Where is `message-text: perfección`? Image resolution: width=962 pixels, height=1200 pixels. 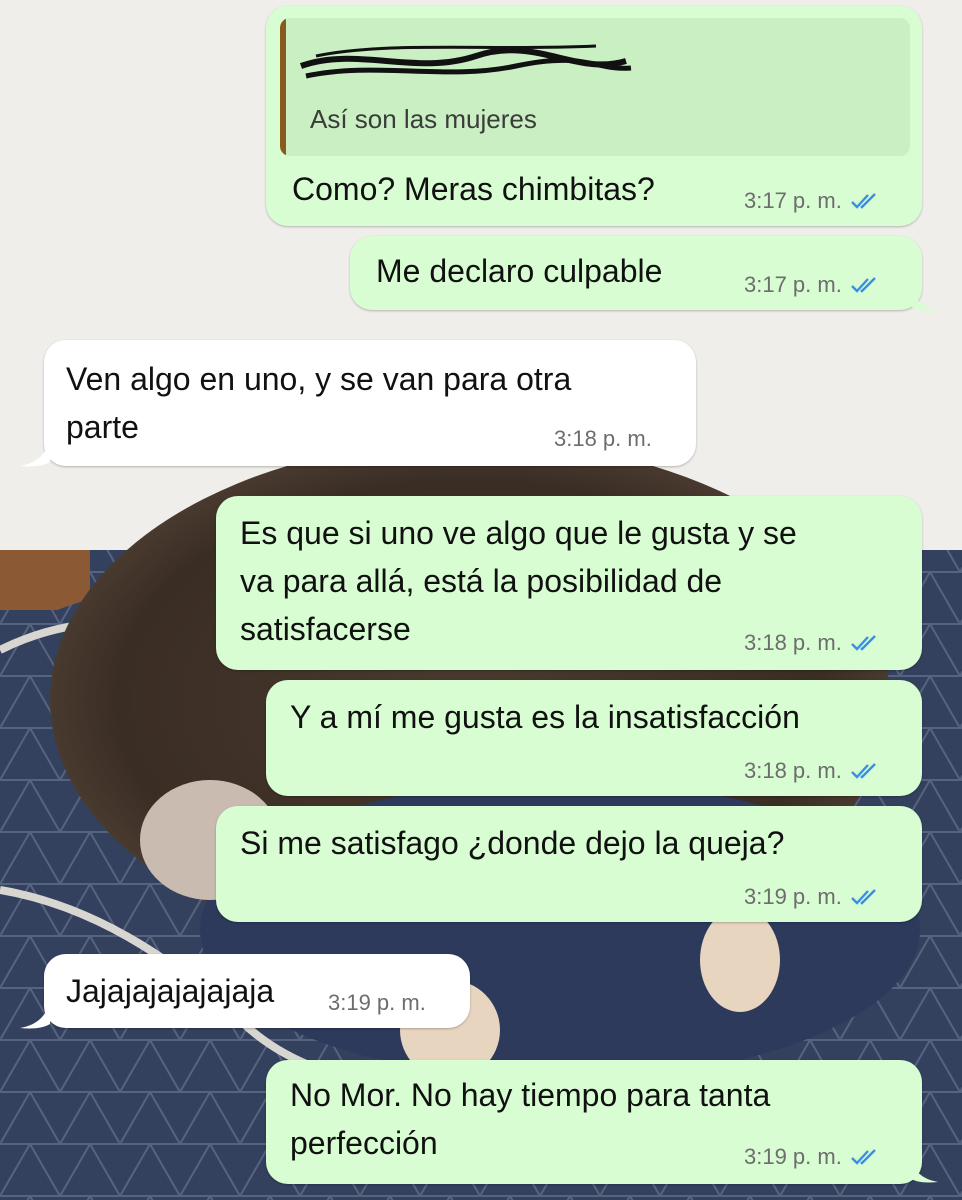 message-text: perfección is located at coordinates (364, 1143).